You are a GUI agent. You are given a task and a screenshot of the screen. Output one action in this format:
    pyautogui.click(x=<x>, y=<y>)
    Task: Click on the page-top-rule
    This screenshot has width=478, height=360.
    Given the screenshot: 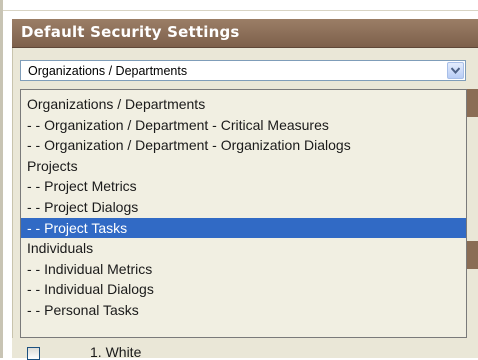 What is the action you would take?
    pyautogui.click(x=239, y=5)
    